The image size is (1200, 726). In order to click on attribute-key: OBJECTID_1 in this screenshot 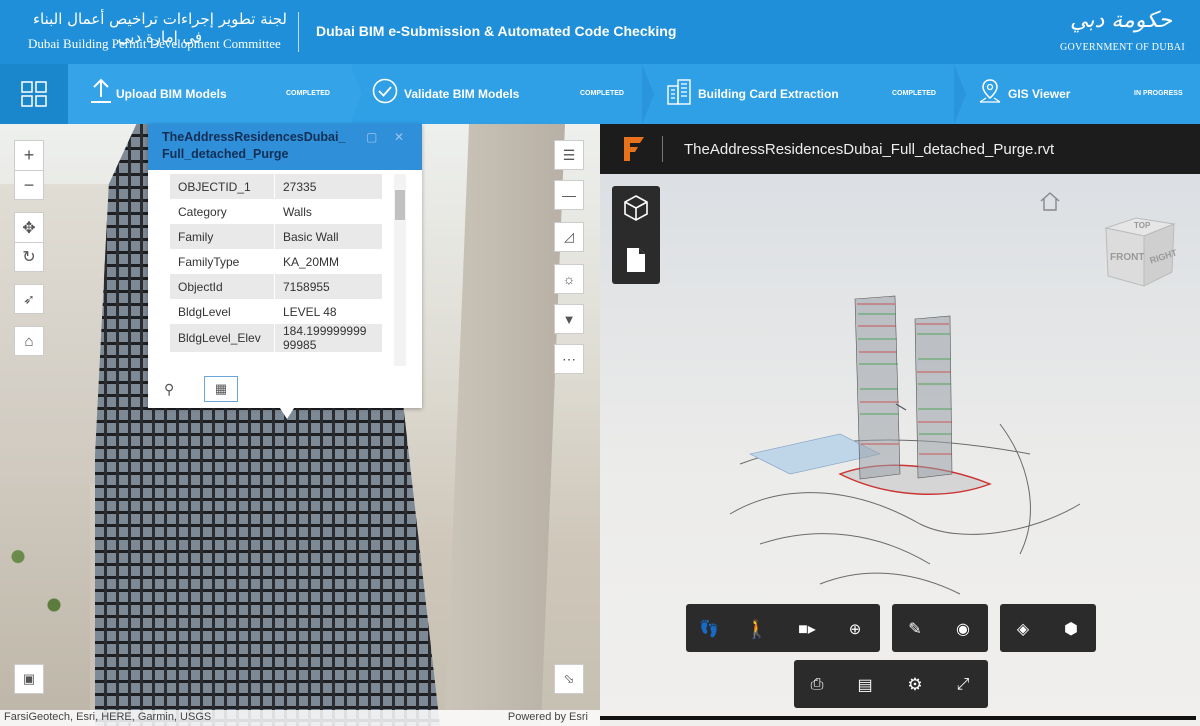, I will do `click(222, 186)`.